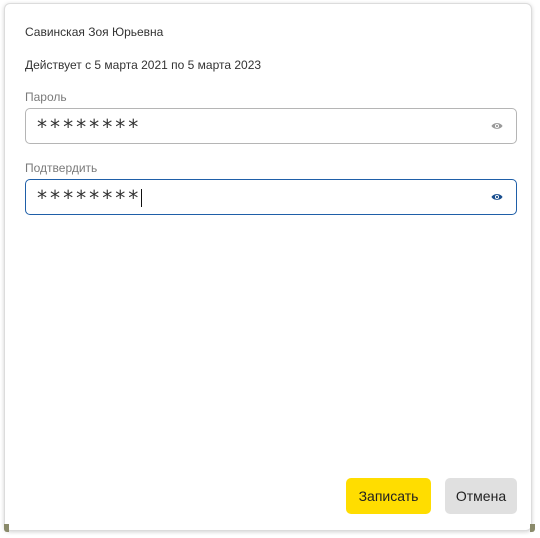 The width and height of the screenshot is (540, 538). What do you see at coordinates (271, 126) in the screenshot?
I see `password-field: ********` at bounding box center [271, 126].